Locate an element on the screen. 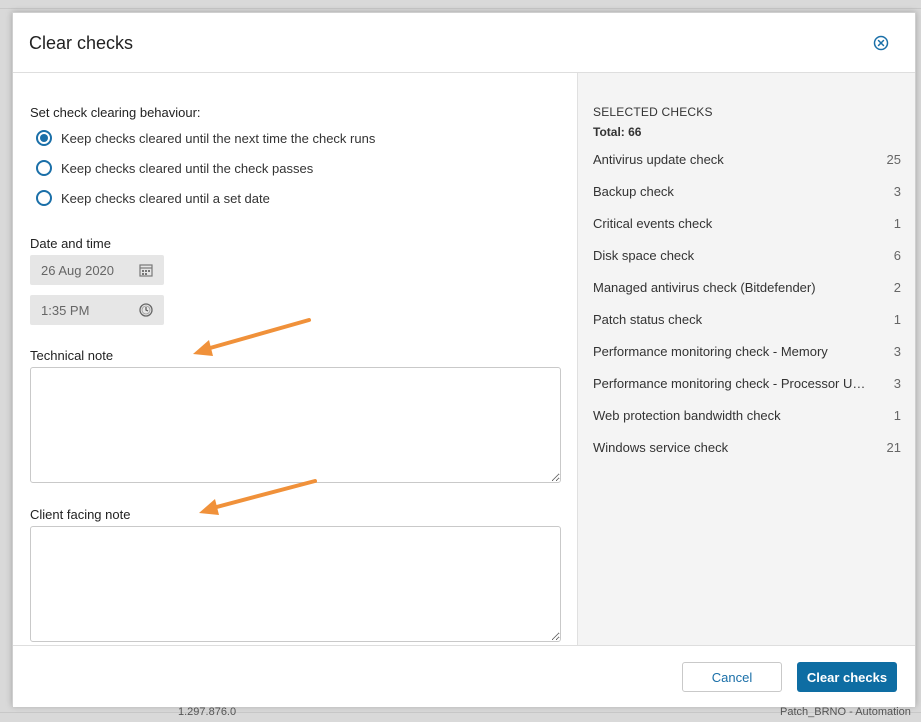  background-divider is located at coordinates (460, 8).